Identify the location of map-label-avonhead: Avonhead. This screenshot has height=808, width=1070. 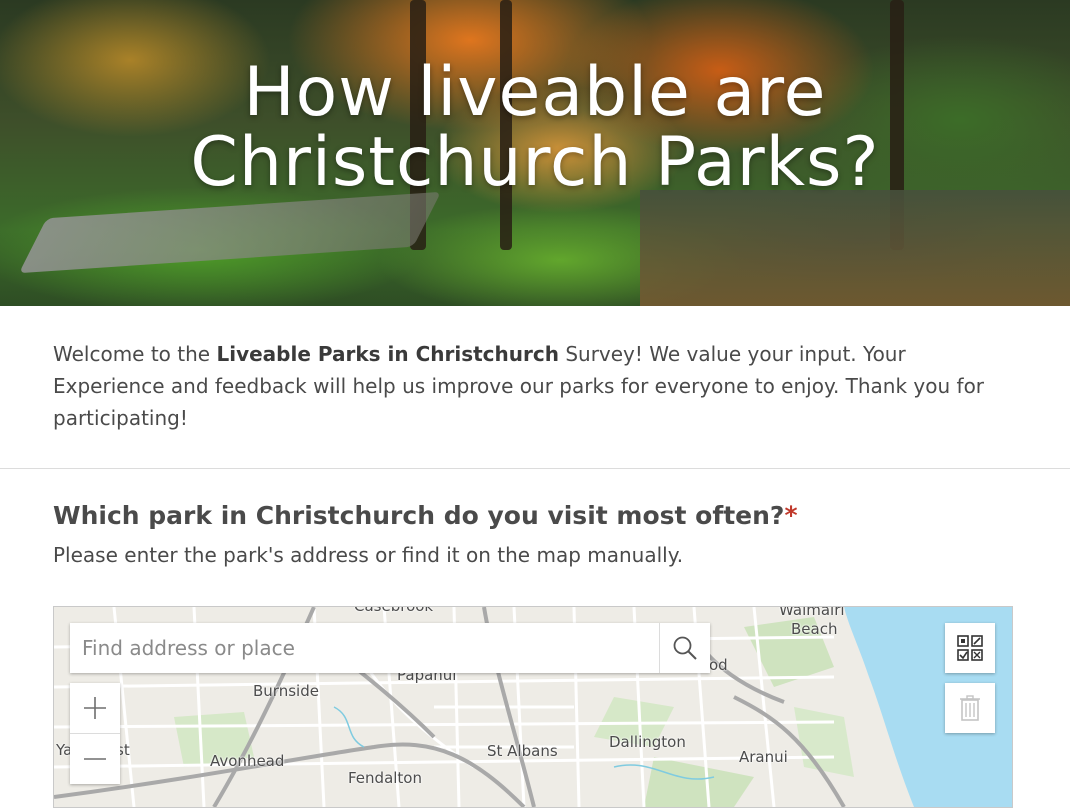
(247, 761).